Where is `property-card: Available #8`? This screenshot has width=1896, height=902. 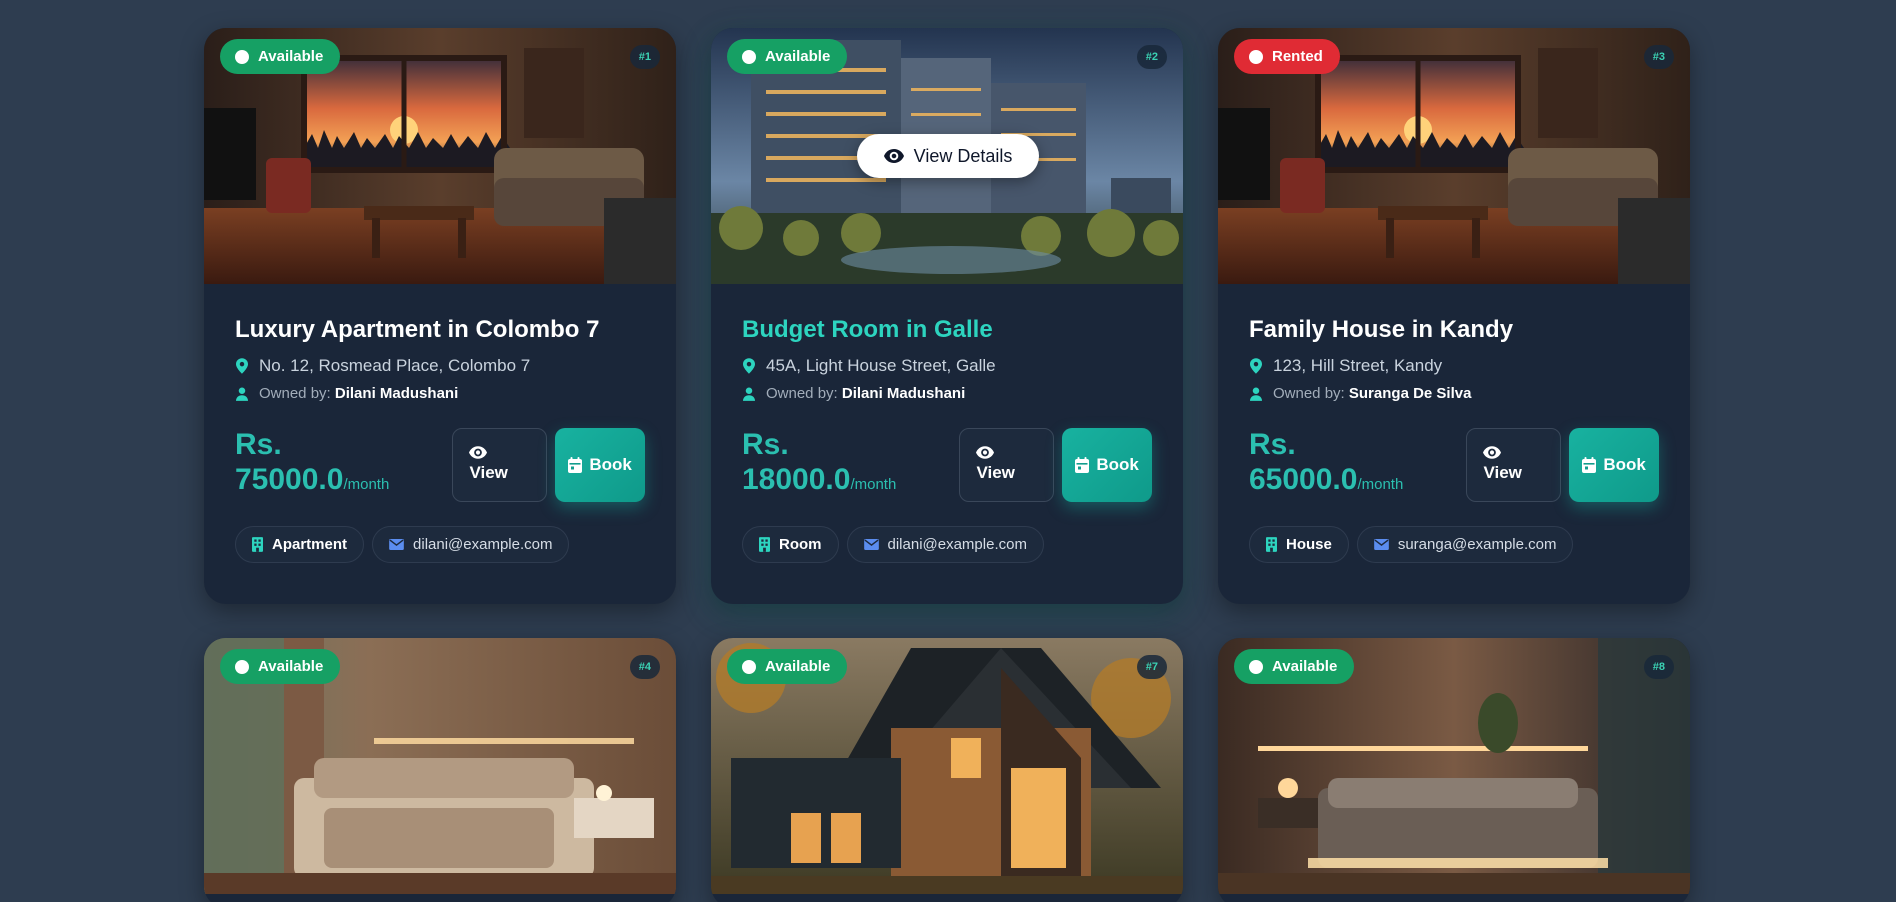
property-card: Available #8 is located at coordinates (1454, 770).